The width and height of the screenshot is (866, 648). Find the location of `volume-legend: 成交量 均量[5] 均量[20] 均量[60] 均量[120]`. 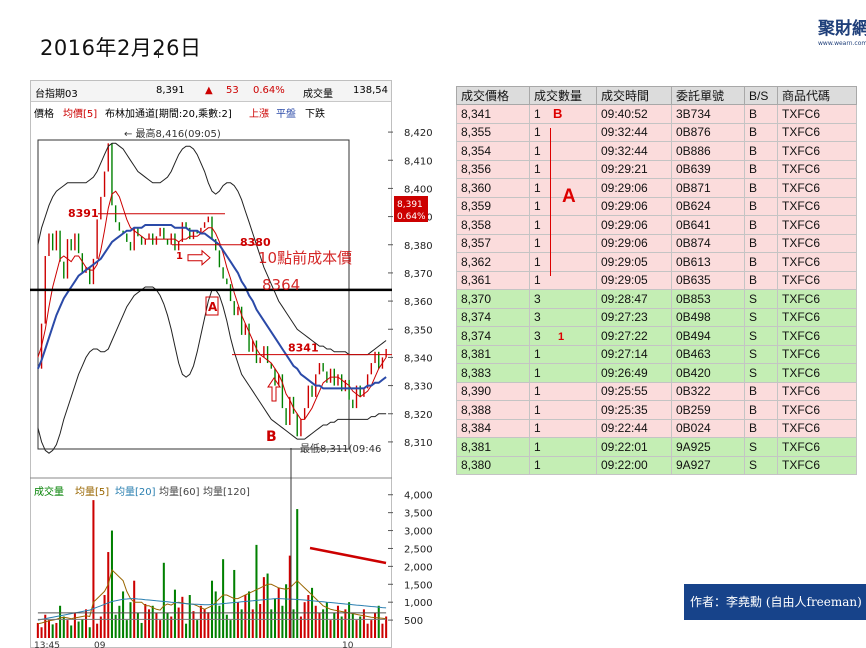

volume-legend: 成交量 均量[5] 均量[20] 均量[60] 均量[120] is located at coordinates (211, 490).